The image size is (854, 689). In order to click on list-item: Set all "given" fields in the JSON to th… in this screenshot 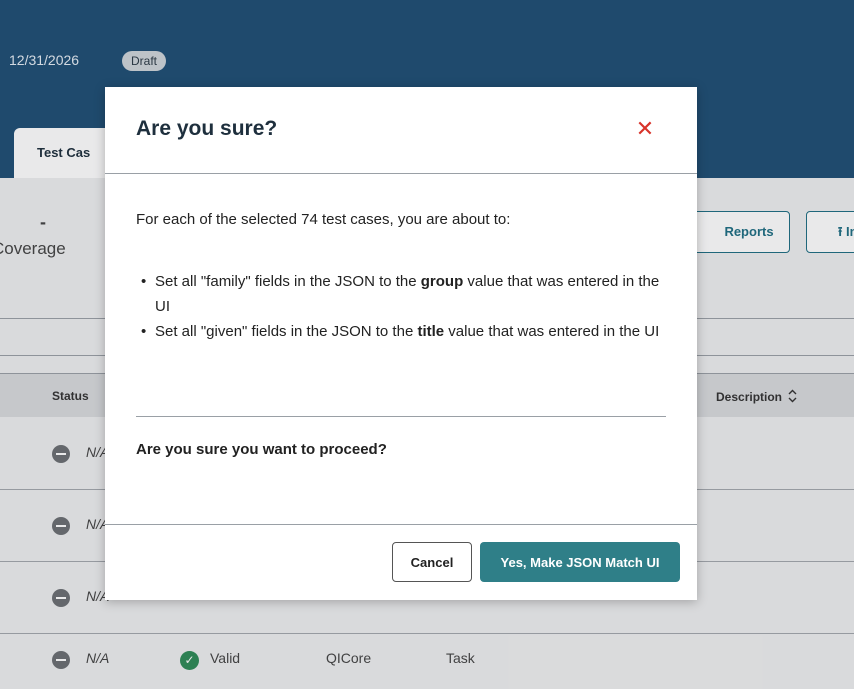, I will do `click(406, 331)`.